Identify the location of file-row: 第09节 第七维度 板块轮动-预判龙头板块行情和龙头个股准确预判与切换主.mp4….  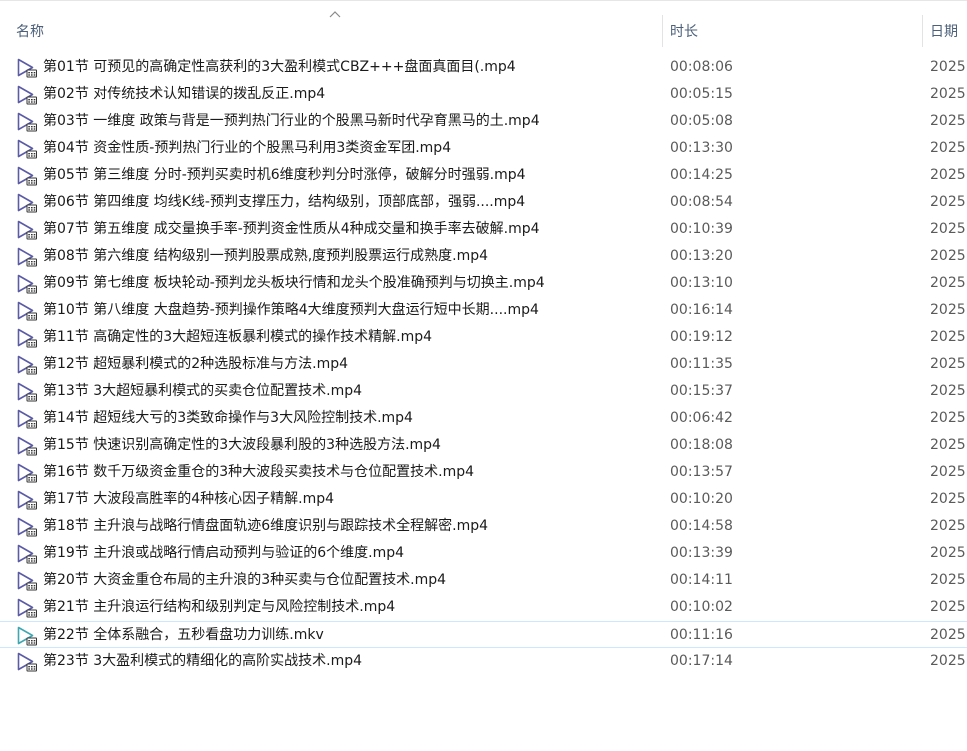
(483, 283).